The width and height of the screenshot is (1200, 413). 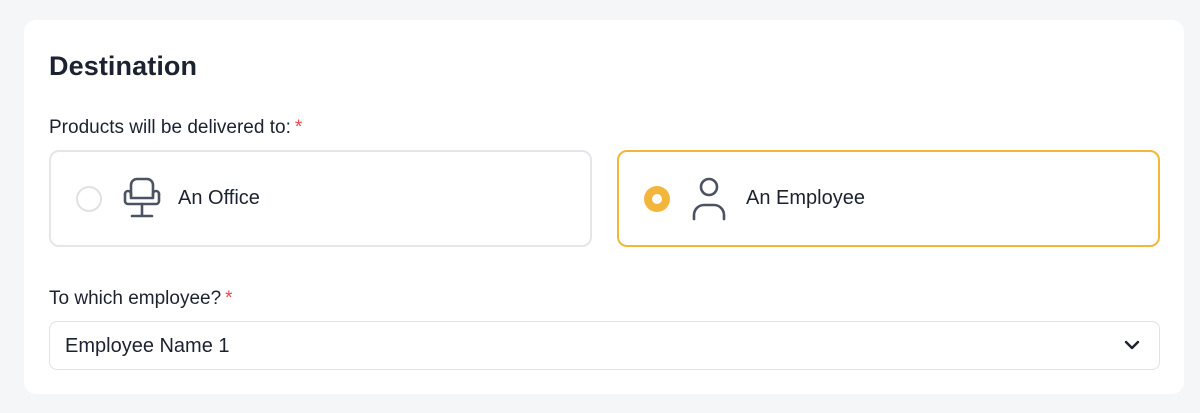 I want to click on employee-select-value: Employee Name 1, so click(x=147, y=346).